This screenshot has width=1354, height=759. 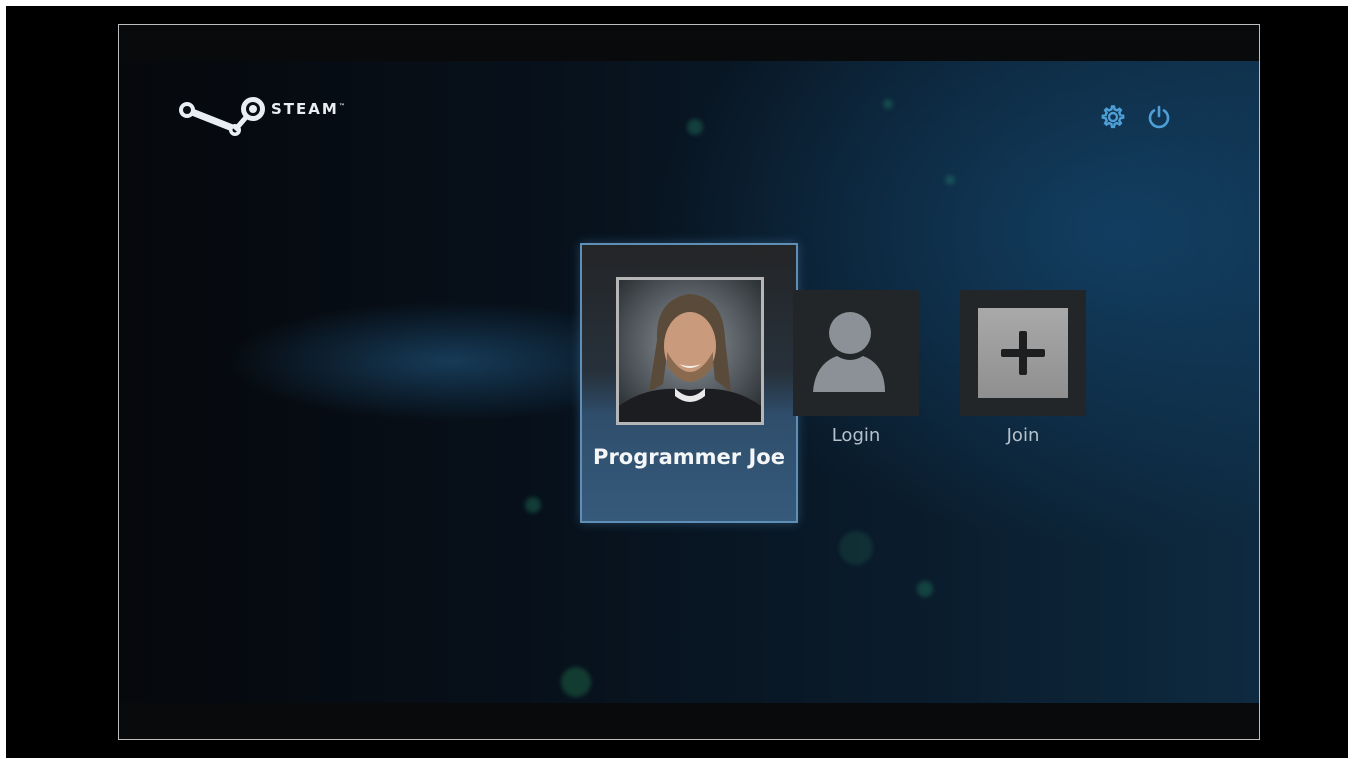 I want to click on steam-logo-icon, so click(x=222, y=116).